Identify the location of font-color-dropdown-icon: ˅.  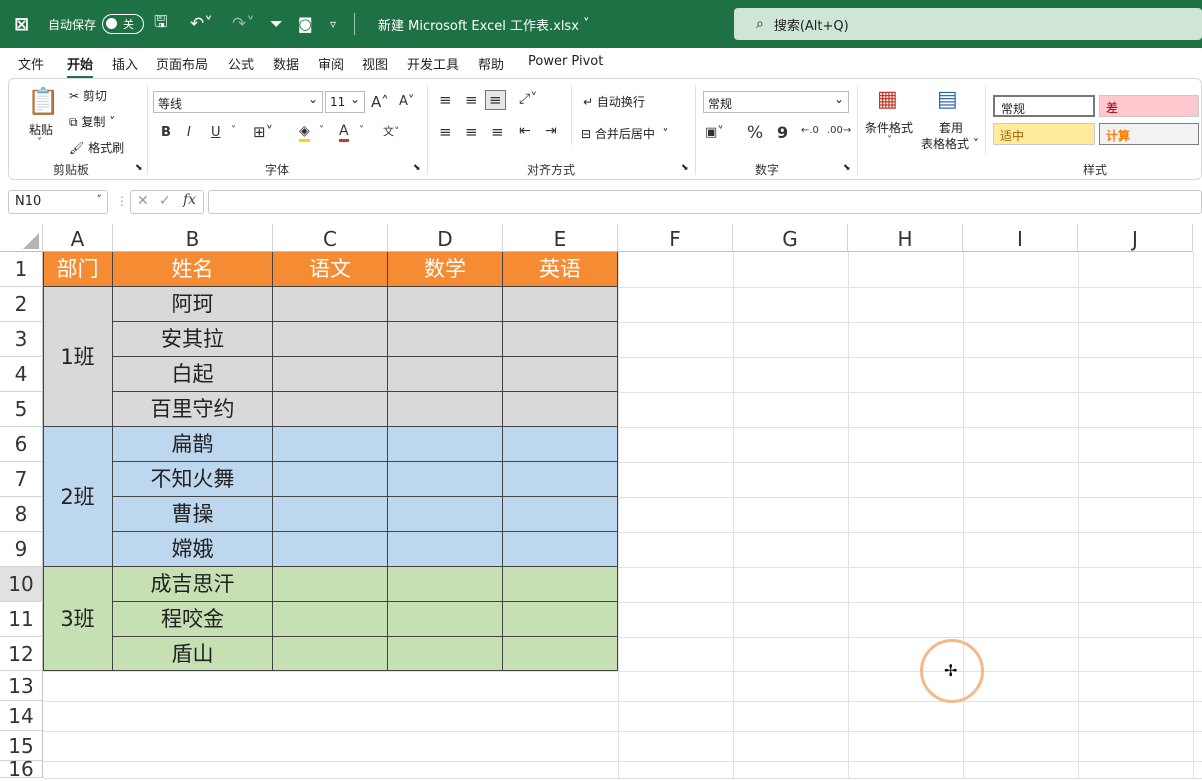
(361, 130).